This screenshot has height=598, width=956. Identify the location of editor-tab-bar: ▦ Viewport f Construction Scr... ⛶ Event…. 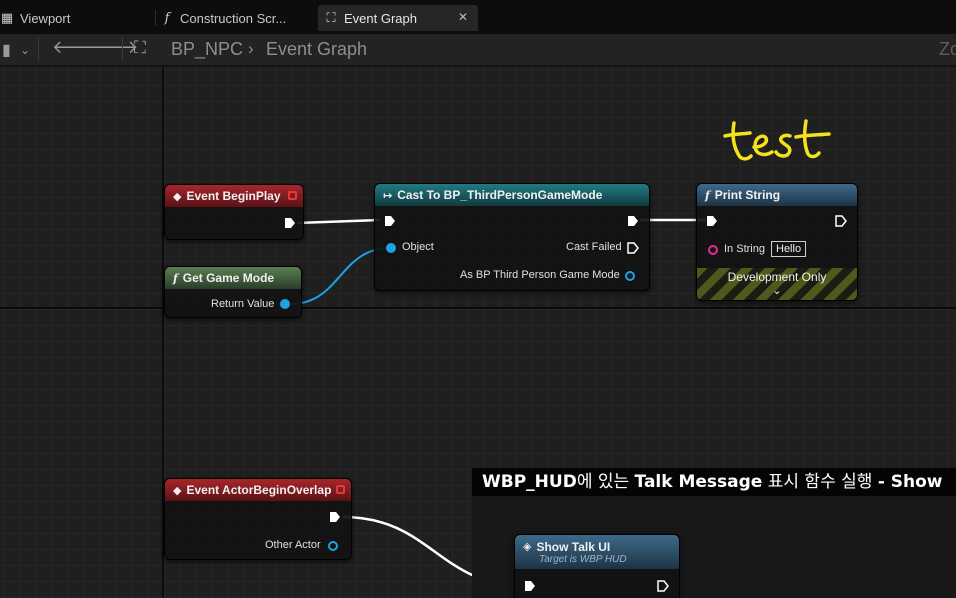
(478, 17).